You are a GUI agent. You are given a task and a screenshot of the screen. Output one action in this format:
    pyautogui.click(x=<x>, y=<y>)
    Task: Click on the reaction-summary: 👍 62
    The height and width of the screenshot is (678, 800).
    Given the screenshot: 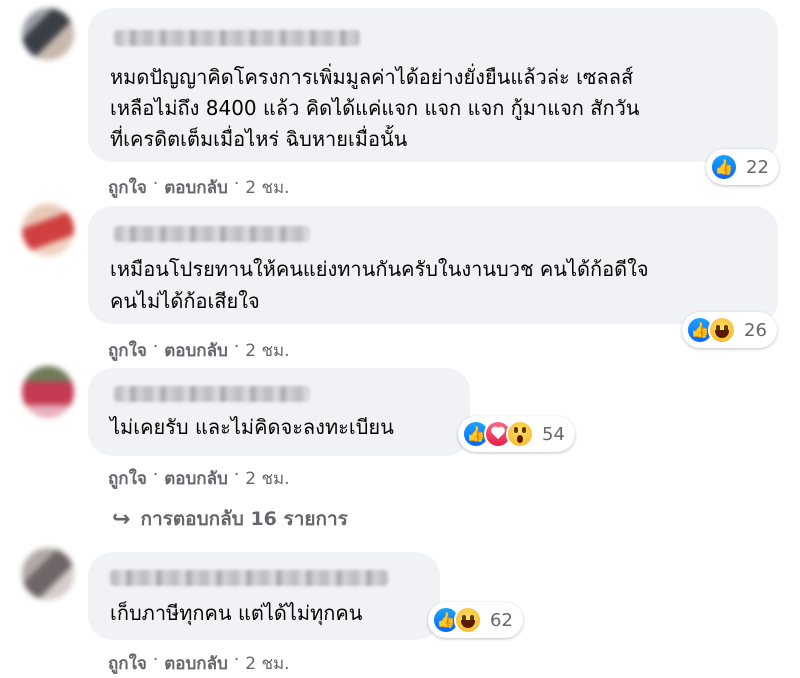 What is the action you would take?
    pyautogui.click(x=475, y=620)
    